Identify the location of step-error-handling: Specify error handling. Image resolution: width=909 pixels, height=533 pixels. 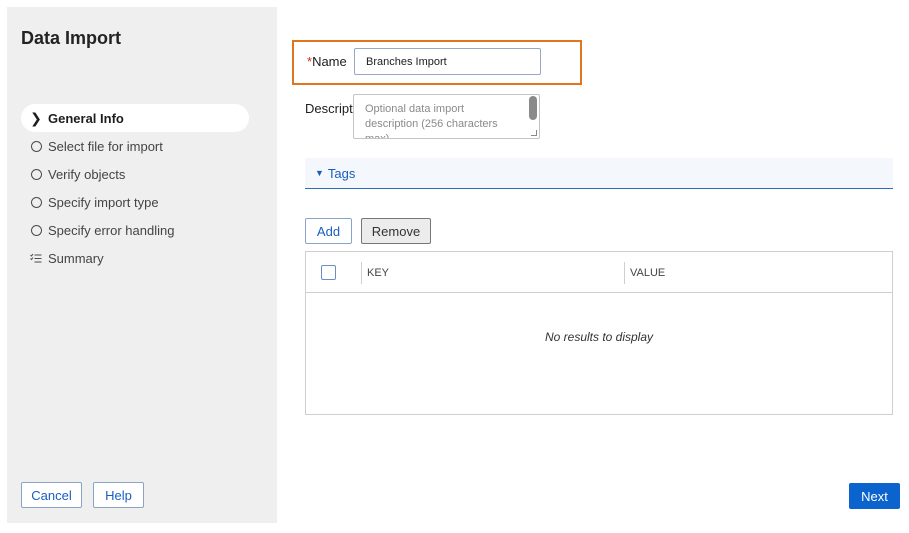
(135, 230).